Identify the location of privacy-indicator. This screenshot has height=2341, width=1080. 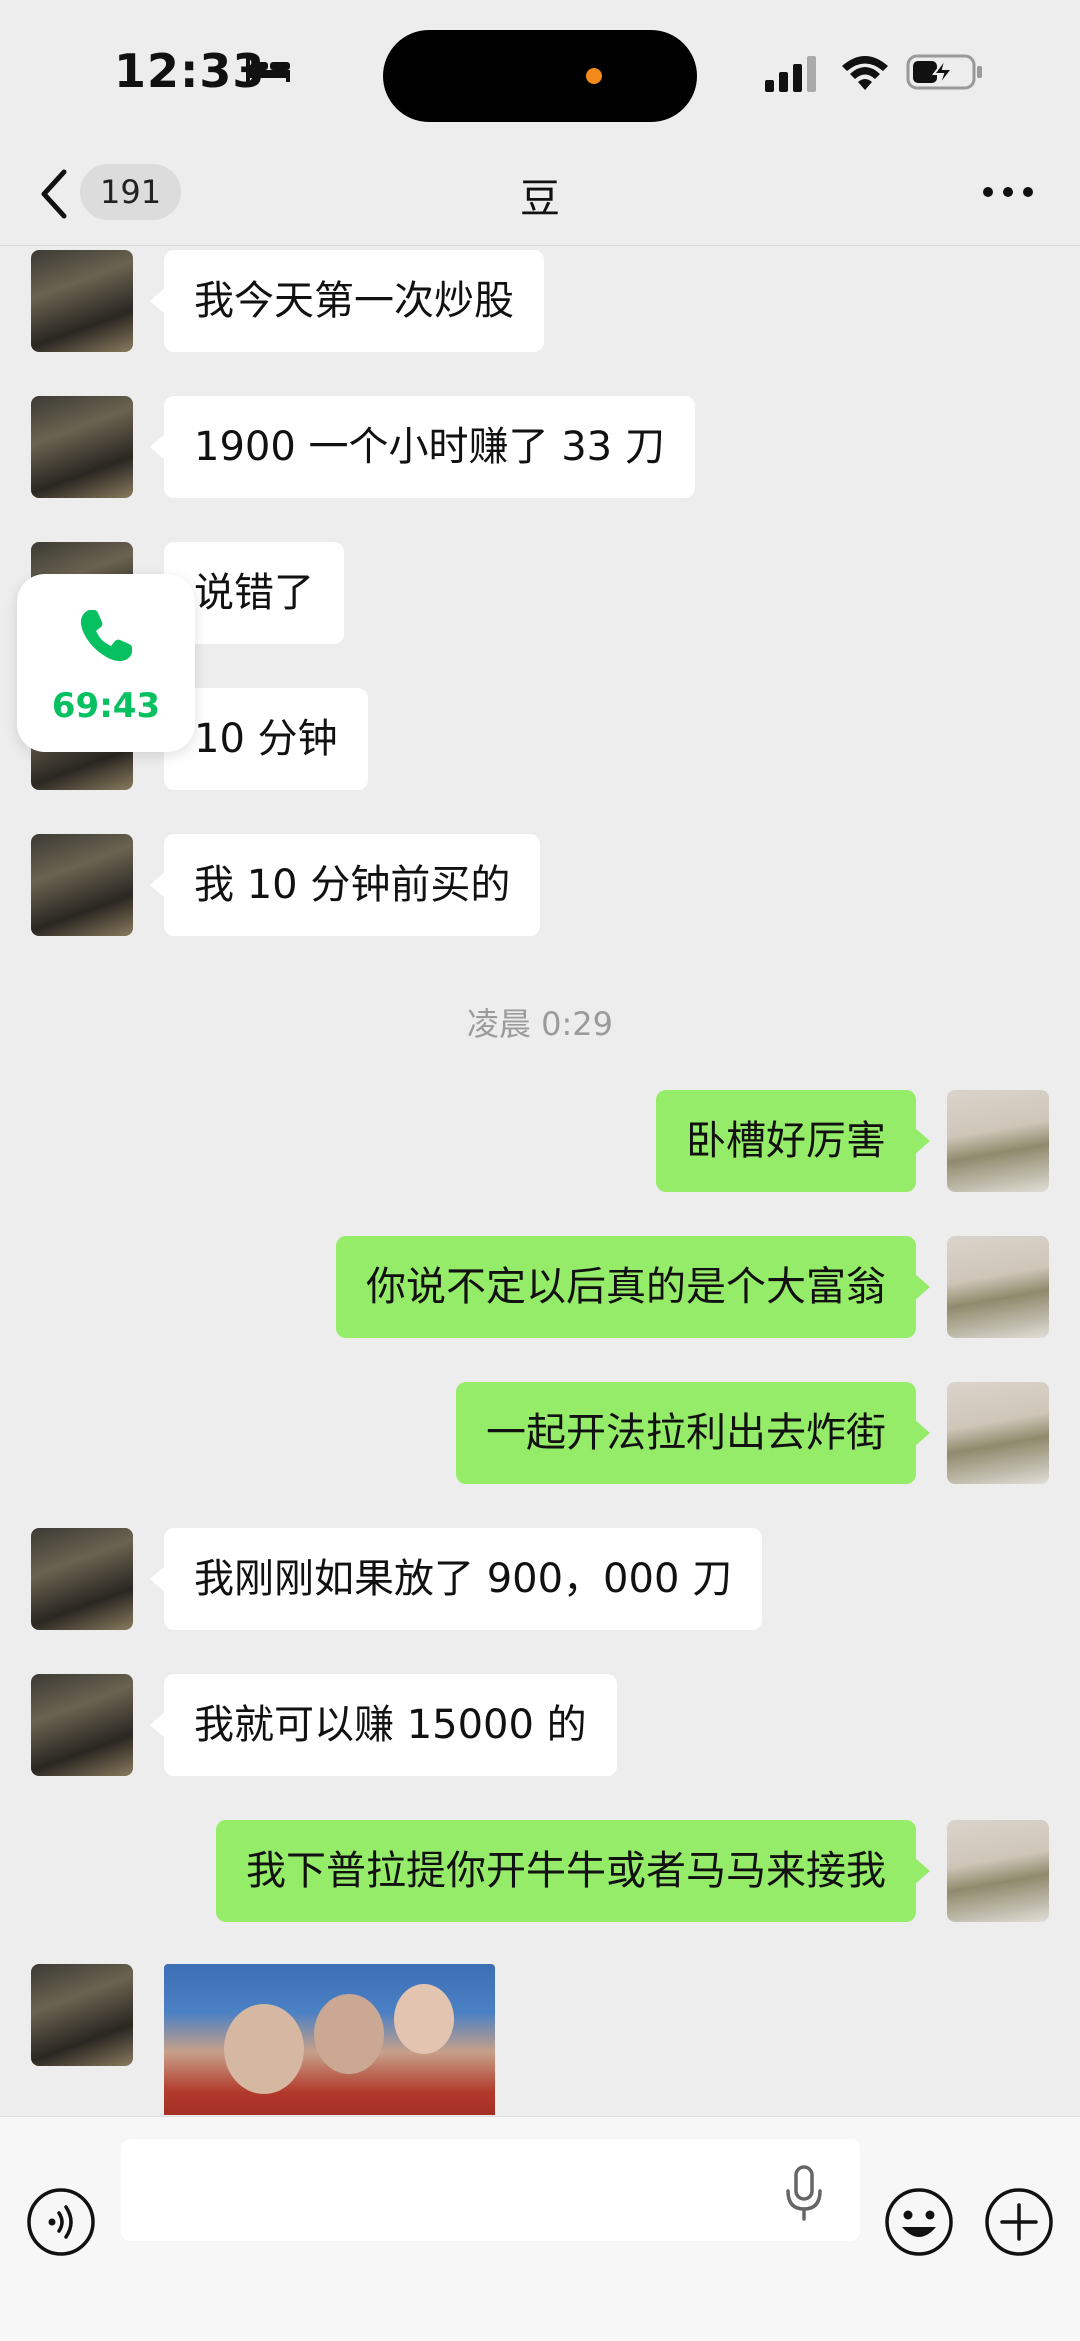
(594, 76).